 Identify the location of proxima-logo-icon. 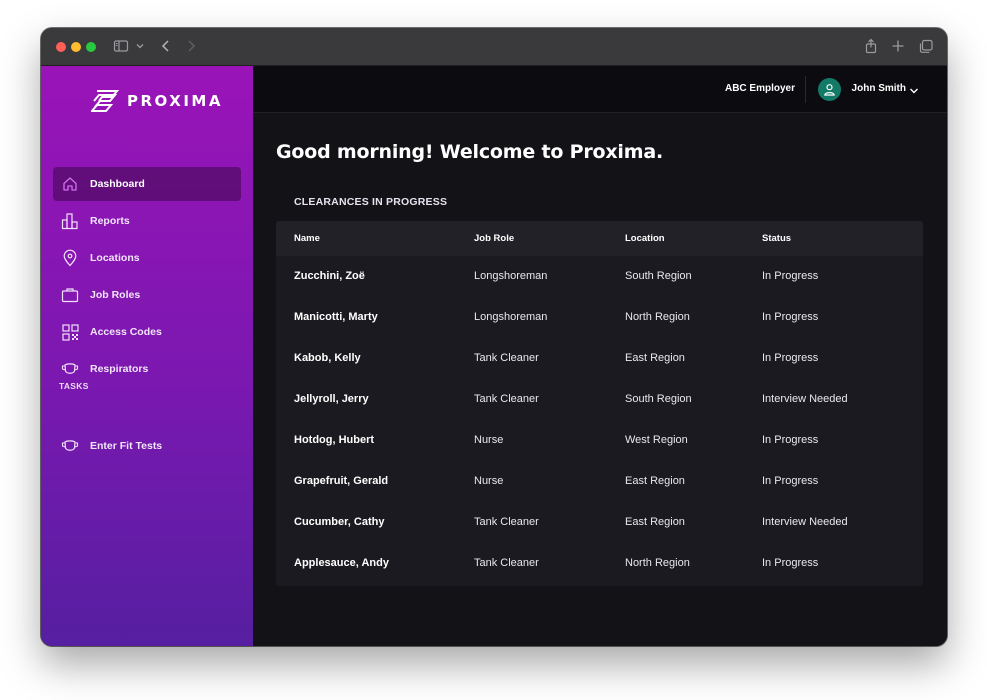
(105, 101).